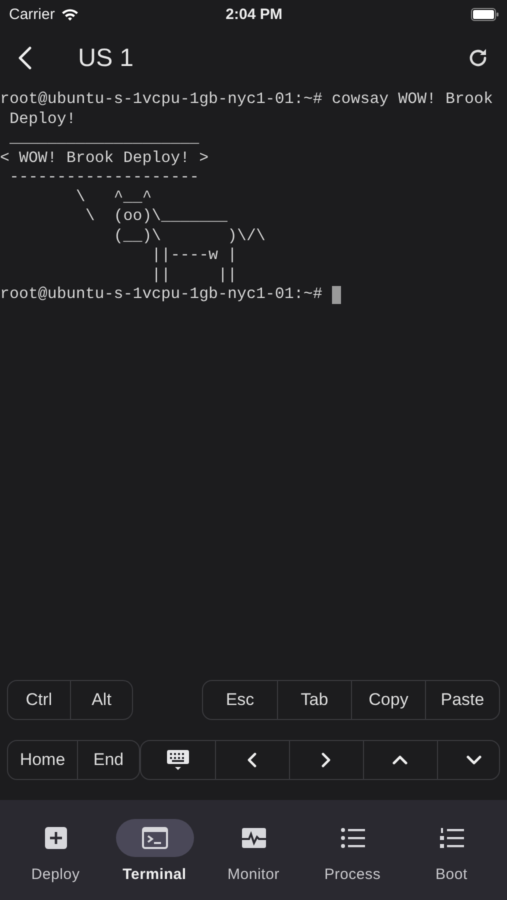 The image size is (507, 900). What do you see at coordinates (326, 760) in the screenshot?
I see `chevron-right-icon` at bounding box center [326, 760].